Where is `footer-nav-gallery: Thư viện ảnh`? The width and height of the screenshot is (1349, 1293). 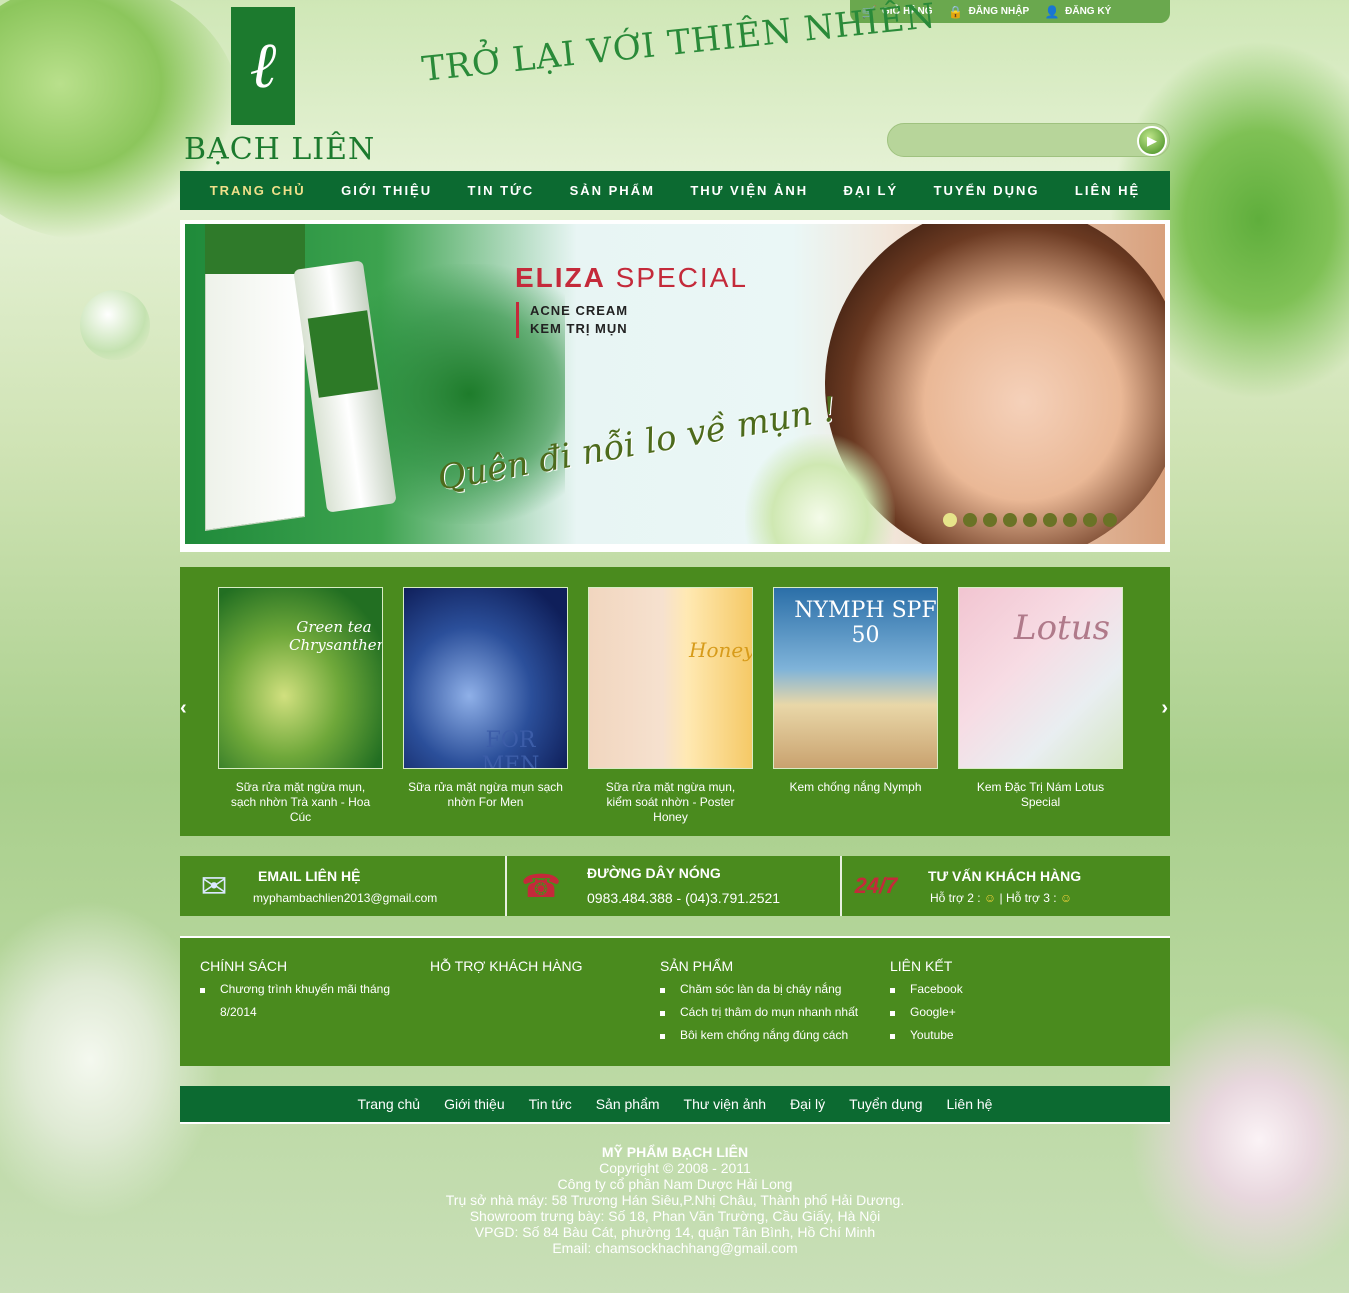 footer-nav-gallery: Thư viện ảnh is located at coordinates (725, 1104).